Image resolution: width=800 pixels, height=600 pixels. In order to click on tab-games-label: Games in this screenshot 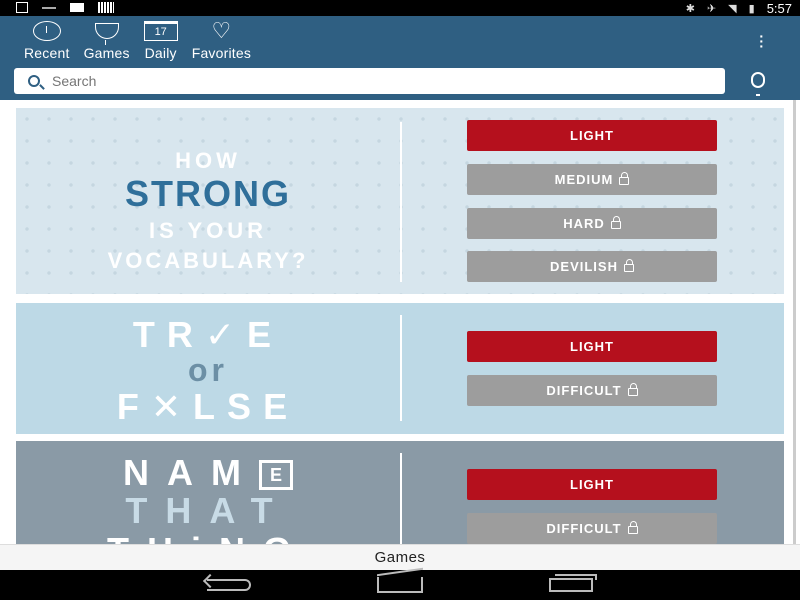, I will do `click(106, 53)`.